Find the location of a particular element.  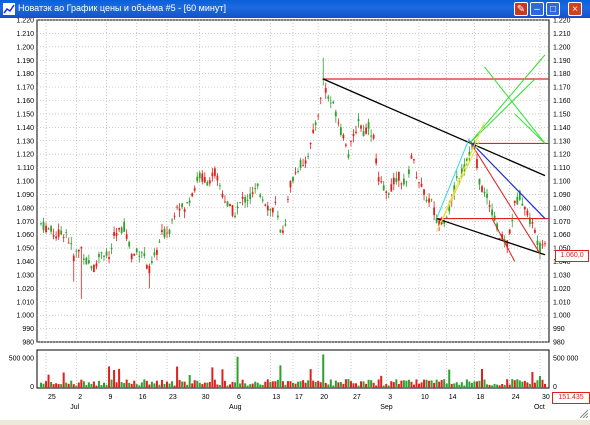

price-tick-right: 1.170 is located at coordinates (562, 88).